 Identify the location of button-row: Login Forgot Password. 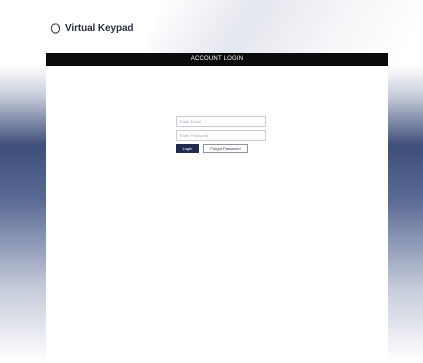
(221, 148).